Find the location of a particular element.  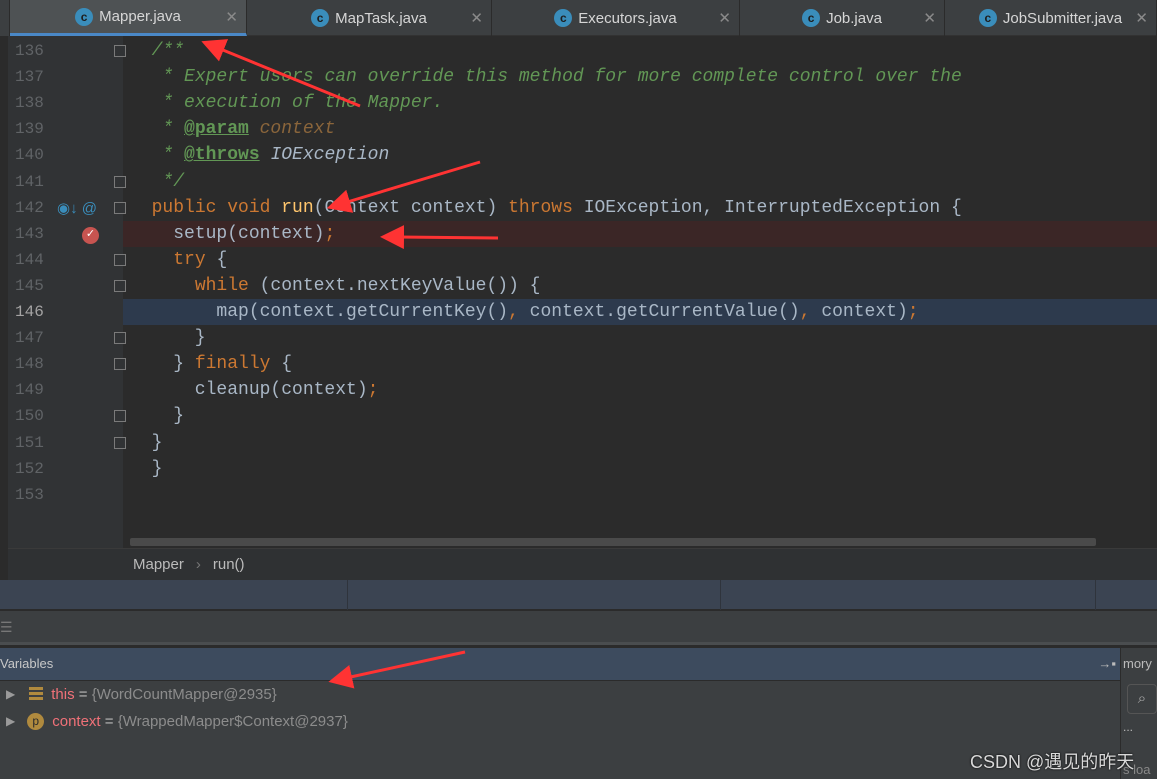

breakpoint-icon: ✓ is located at coordinates (90, 235).